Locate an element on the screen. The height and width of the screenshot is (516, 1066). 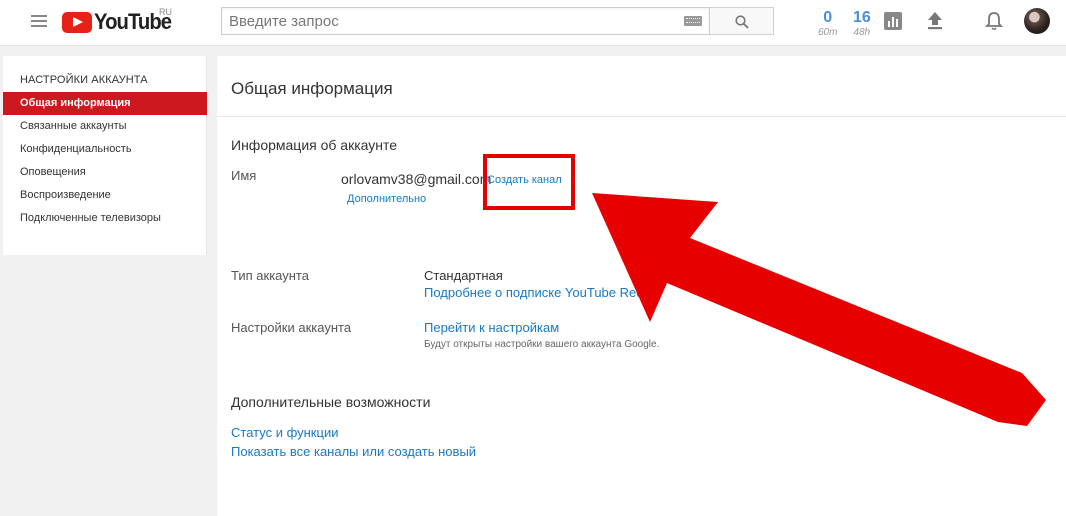
masthead: YouTube RU 0 60m 16 48h is located at coordinates (533, 23).